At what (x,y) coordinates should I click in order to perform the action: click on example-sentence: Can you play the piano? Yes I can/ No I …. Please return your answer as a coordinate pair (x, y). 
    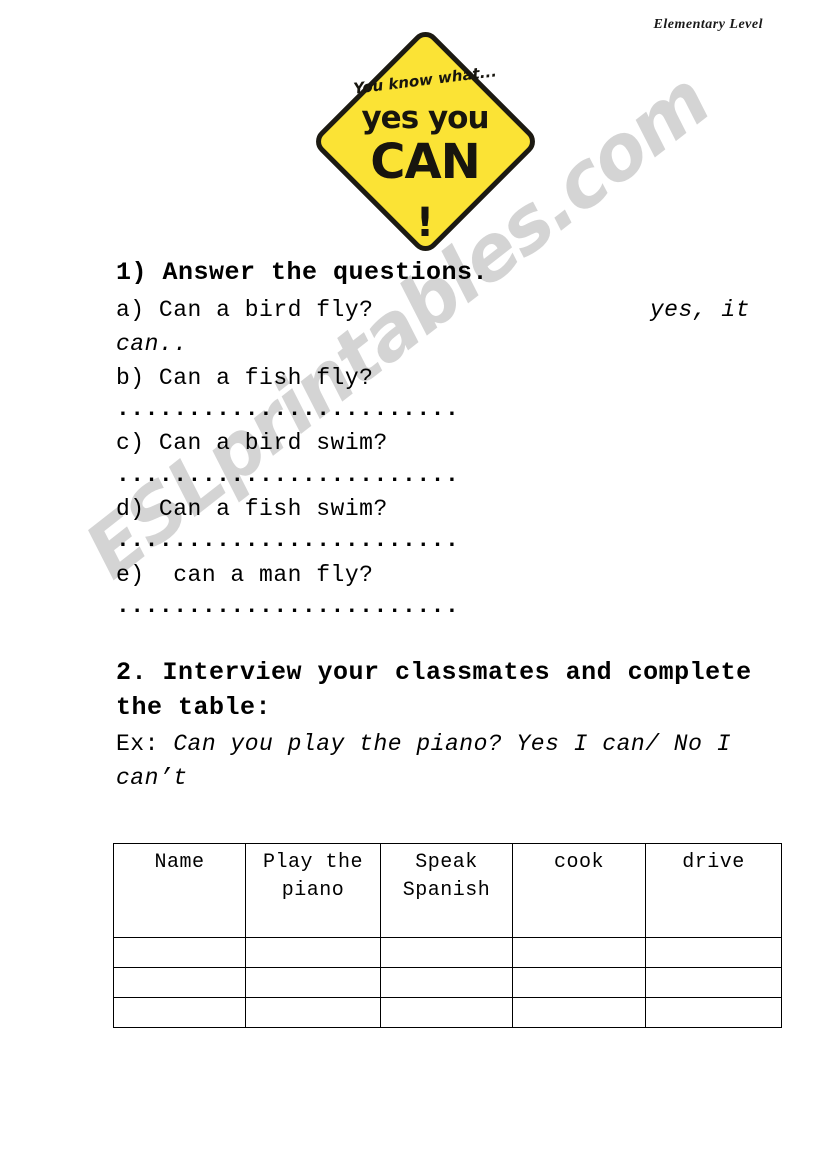
    Looking at the image, I should click on (424, 761).